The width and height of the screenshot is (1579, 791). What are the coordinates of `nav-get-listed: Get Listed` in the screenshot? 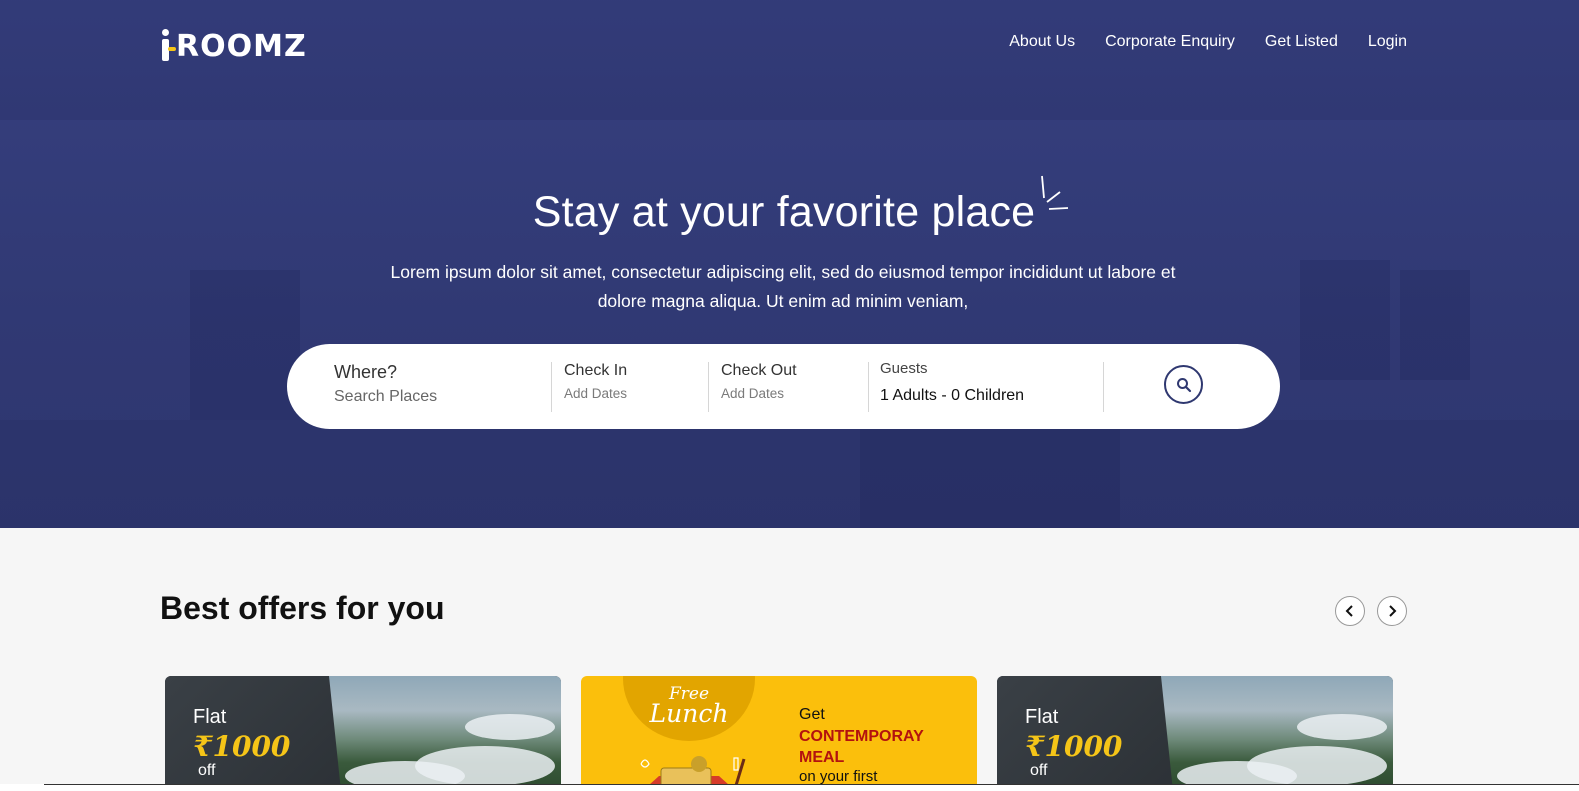 It's located at (1301, 42).